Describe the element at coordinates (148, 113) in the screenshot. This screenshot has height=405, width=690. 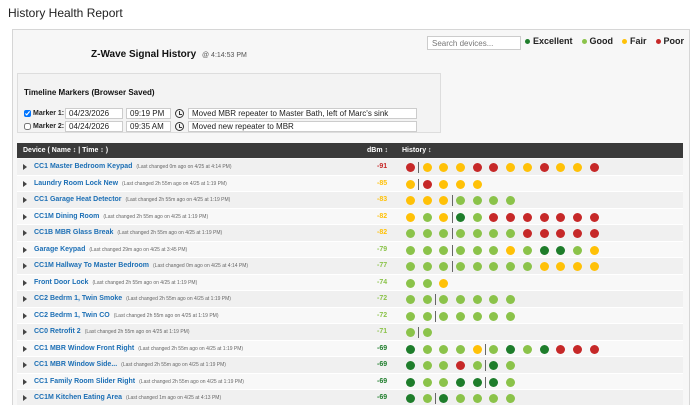
I see `marker-time-field: 09:19 PM` at that location.